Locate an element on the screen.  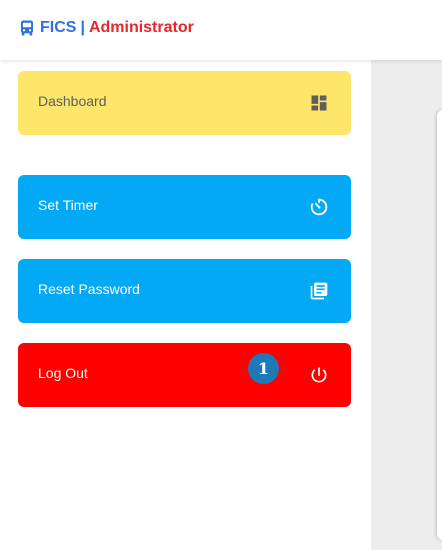
sidebar-item-label: Log Out is located at coordinates (63, 373).